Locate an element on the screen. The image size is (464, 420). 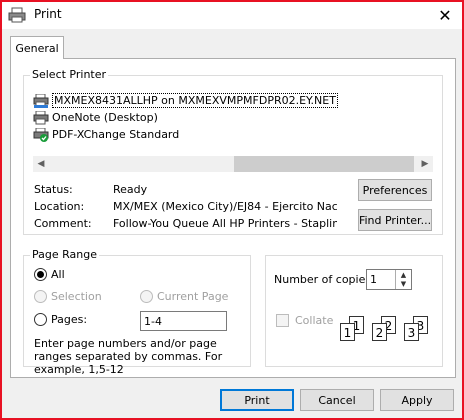
printer-item-onenote: OneNote (Desktop) is located at coordinates (95, 117).